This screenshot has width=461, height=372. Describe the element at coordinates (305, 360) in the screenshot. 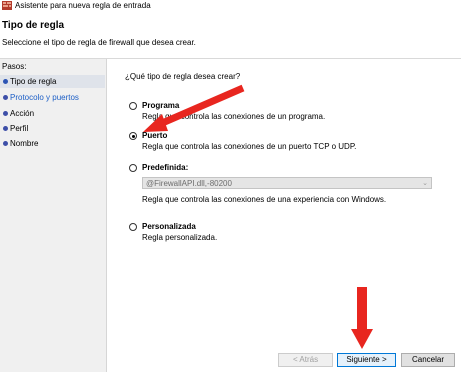

I see `back-button: < Atrás` at that location.